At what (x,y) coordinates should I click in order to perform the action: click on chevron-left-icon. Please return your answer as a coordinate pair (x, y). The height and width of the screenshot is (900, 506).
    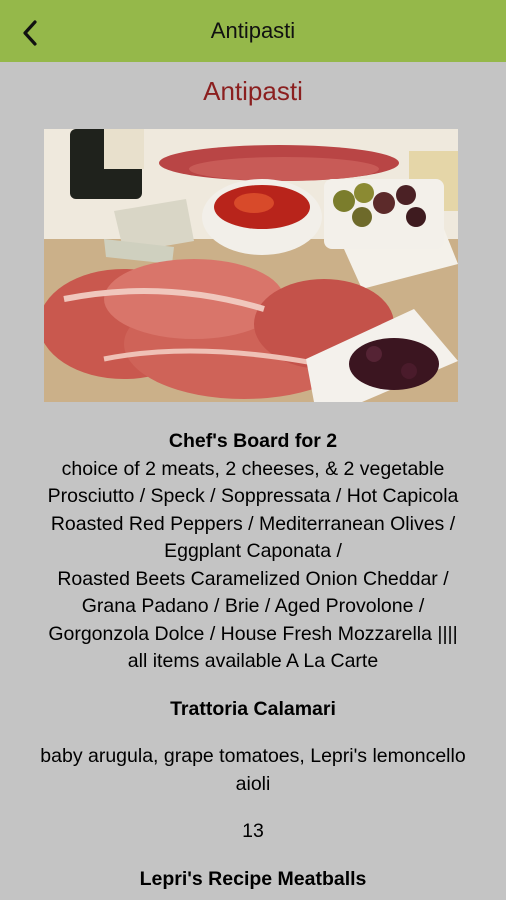
    Looking at the image, I should click on (30, 33).